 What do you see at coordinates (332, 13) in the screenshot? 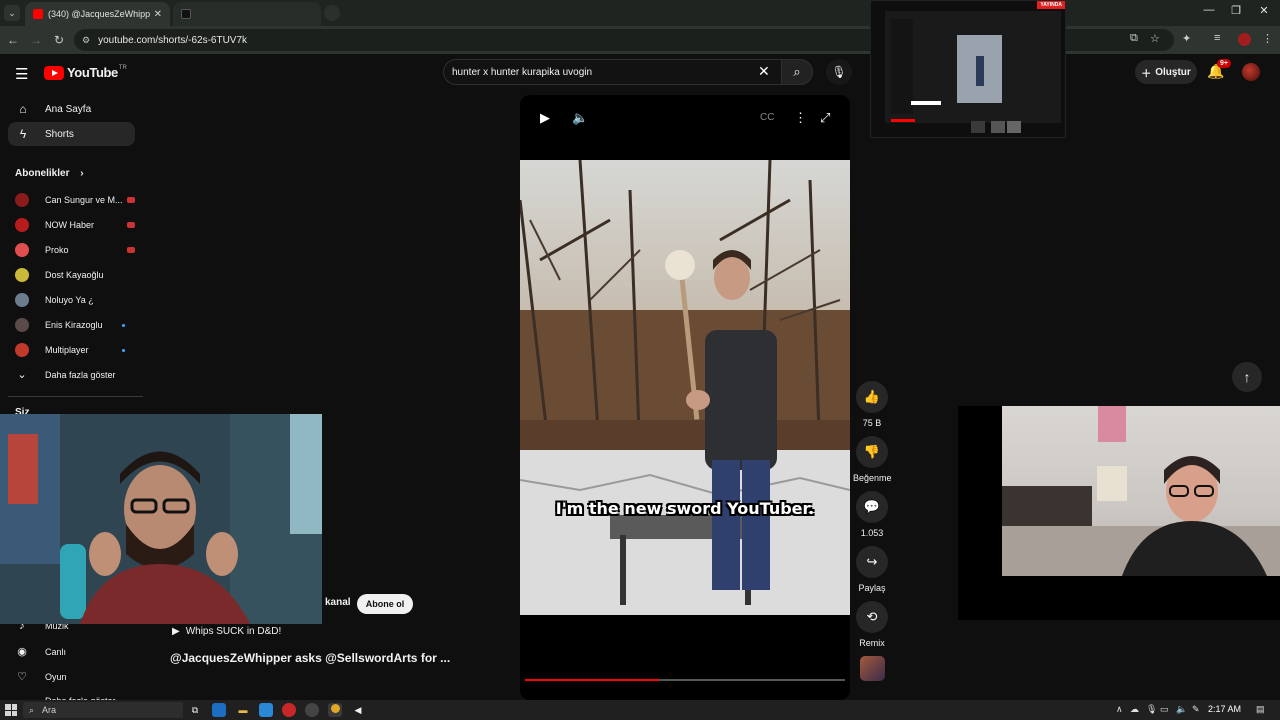
I see `new-tab-button` at bounding box center [332, 13].